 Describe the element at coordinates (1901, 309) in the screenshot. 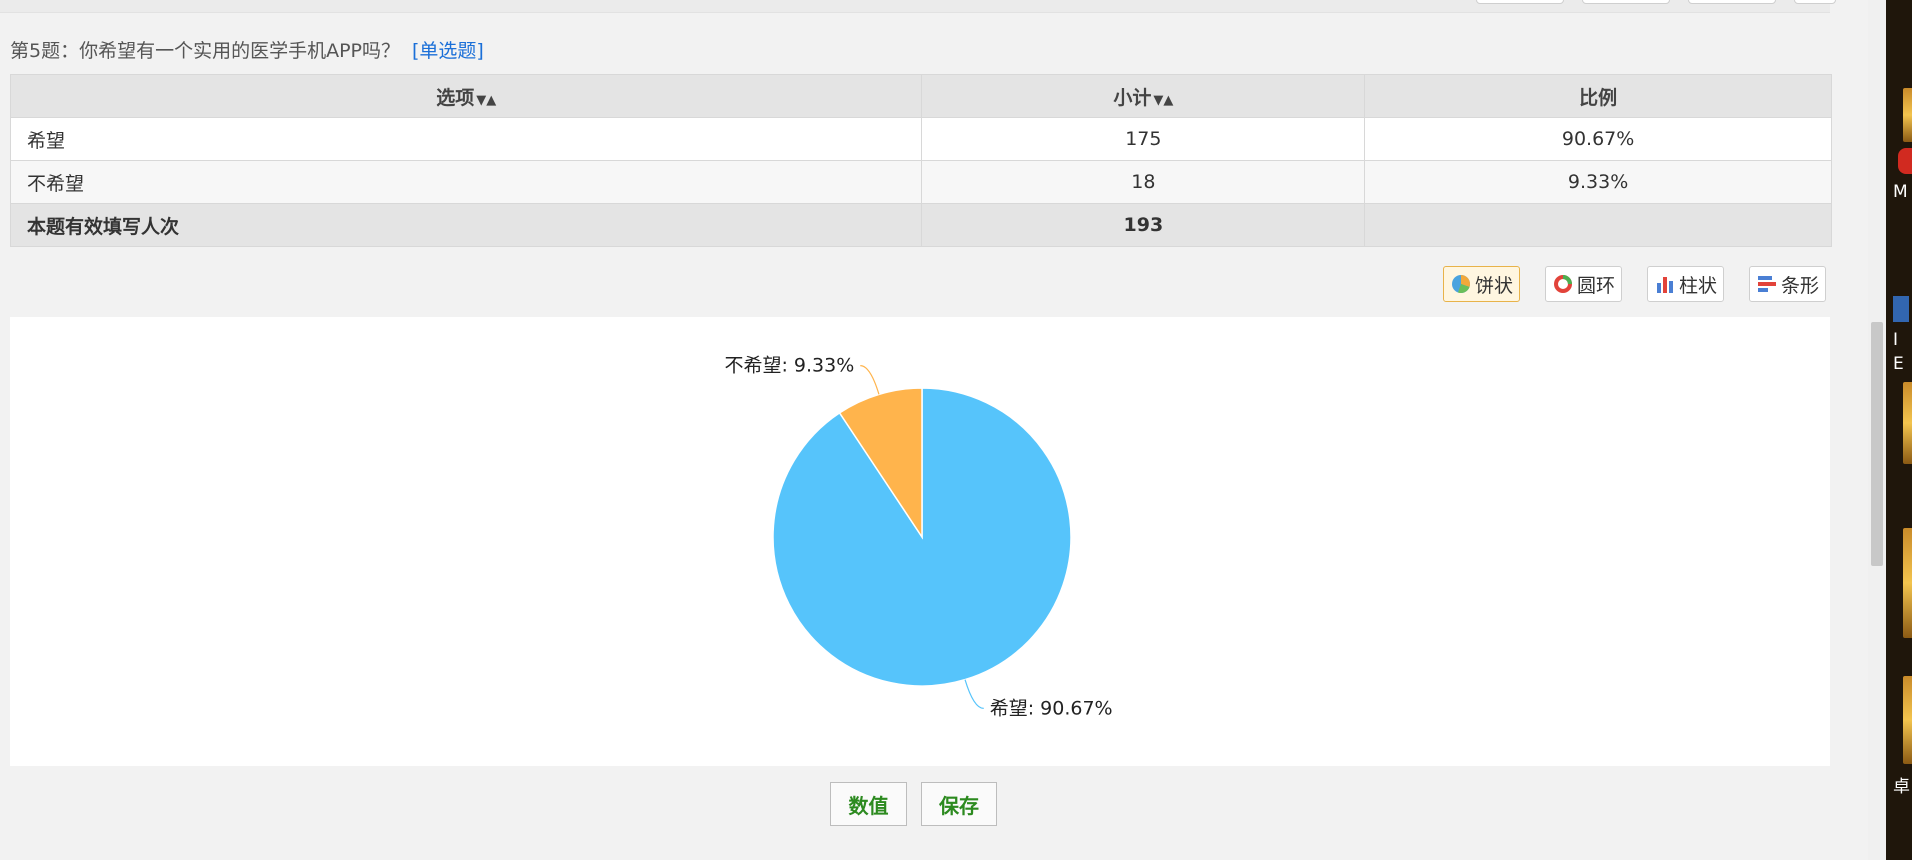

I see `desktop-shortcut-icon` at that location.